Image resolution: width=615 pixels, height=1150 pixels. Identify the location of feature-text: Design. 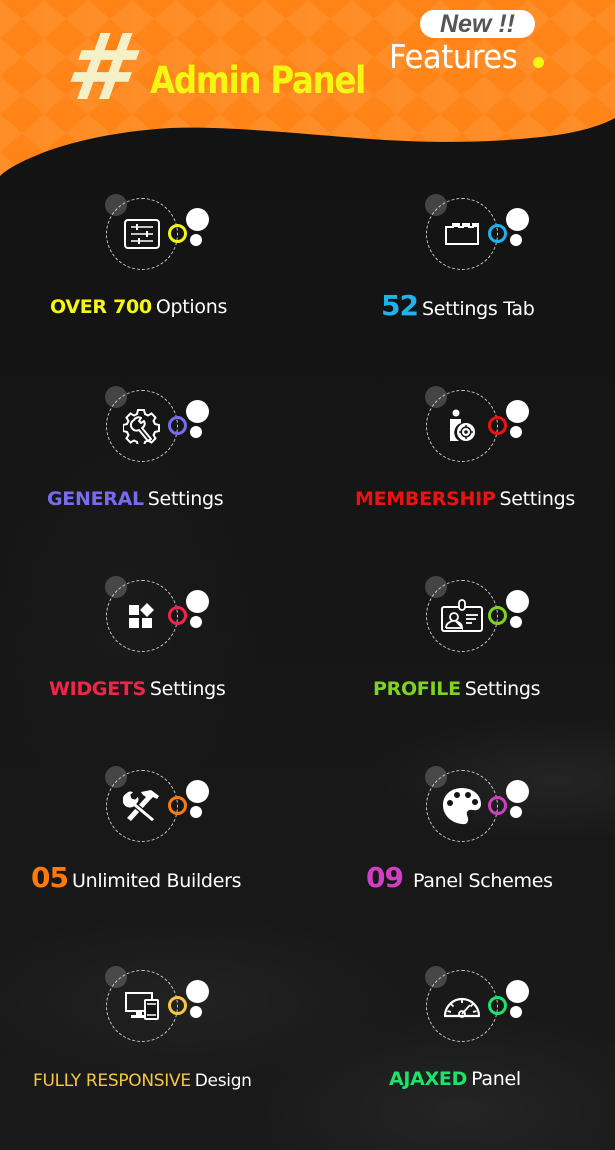
(223, 1081).